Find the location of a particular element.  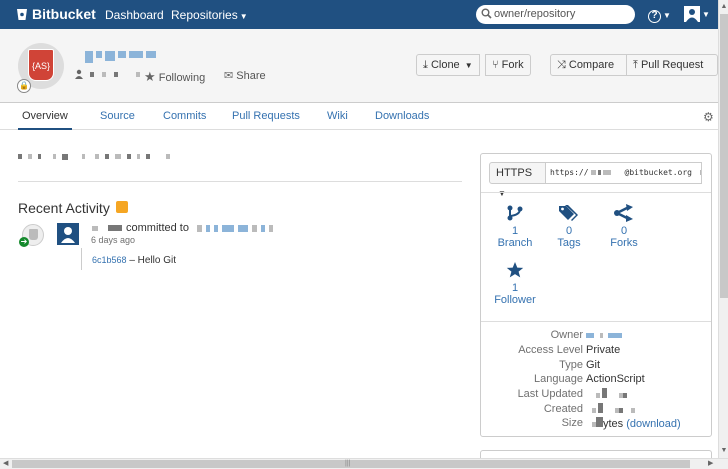

created-value-redacted is located at coordinates (610, 409).